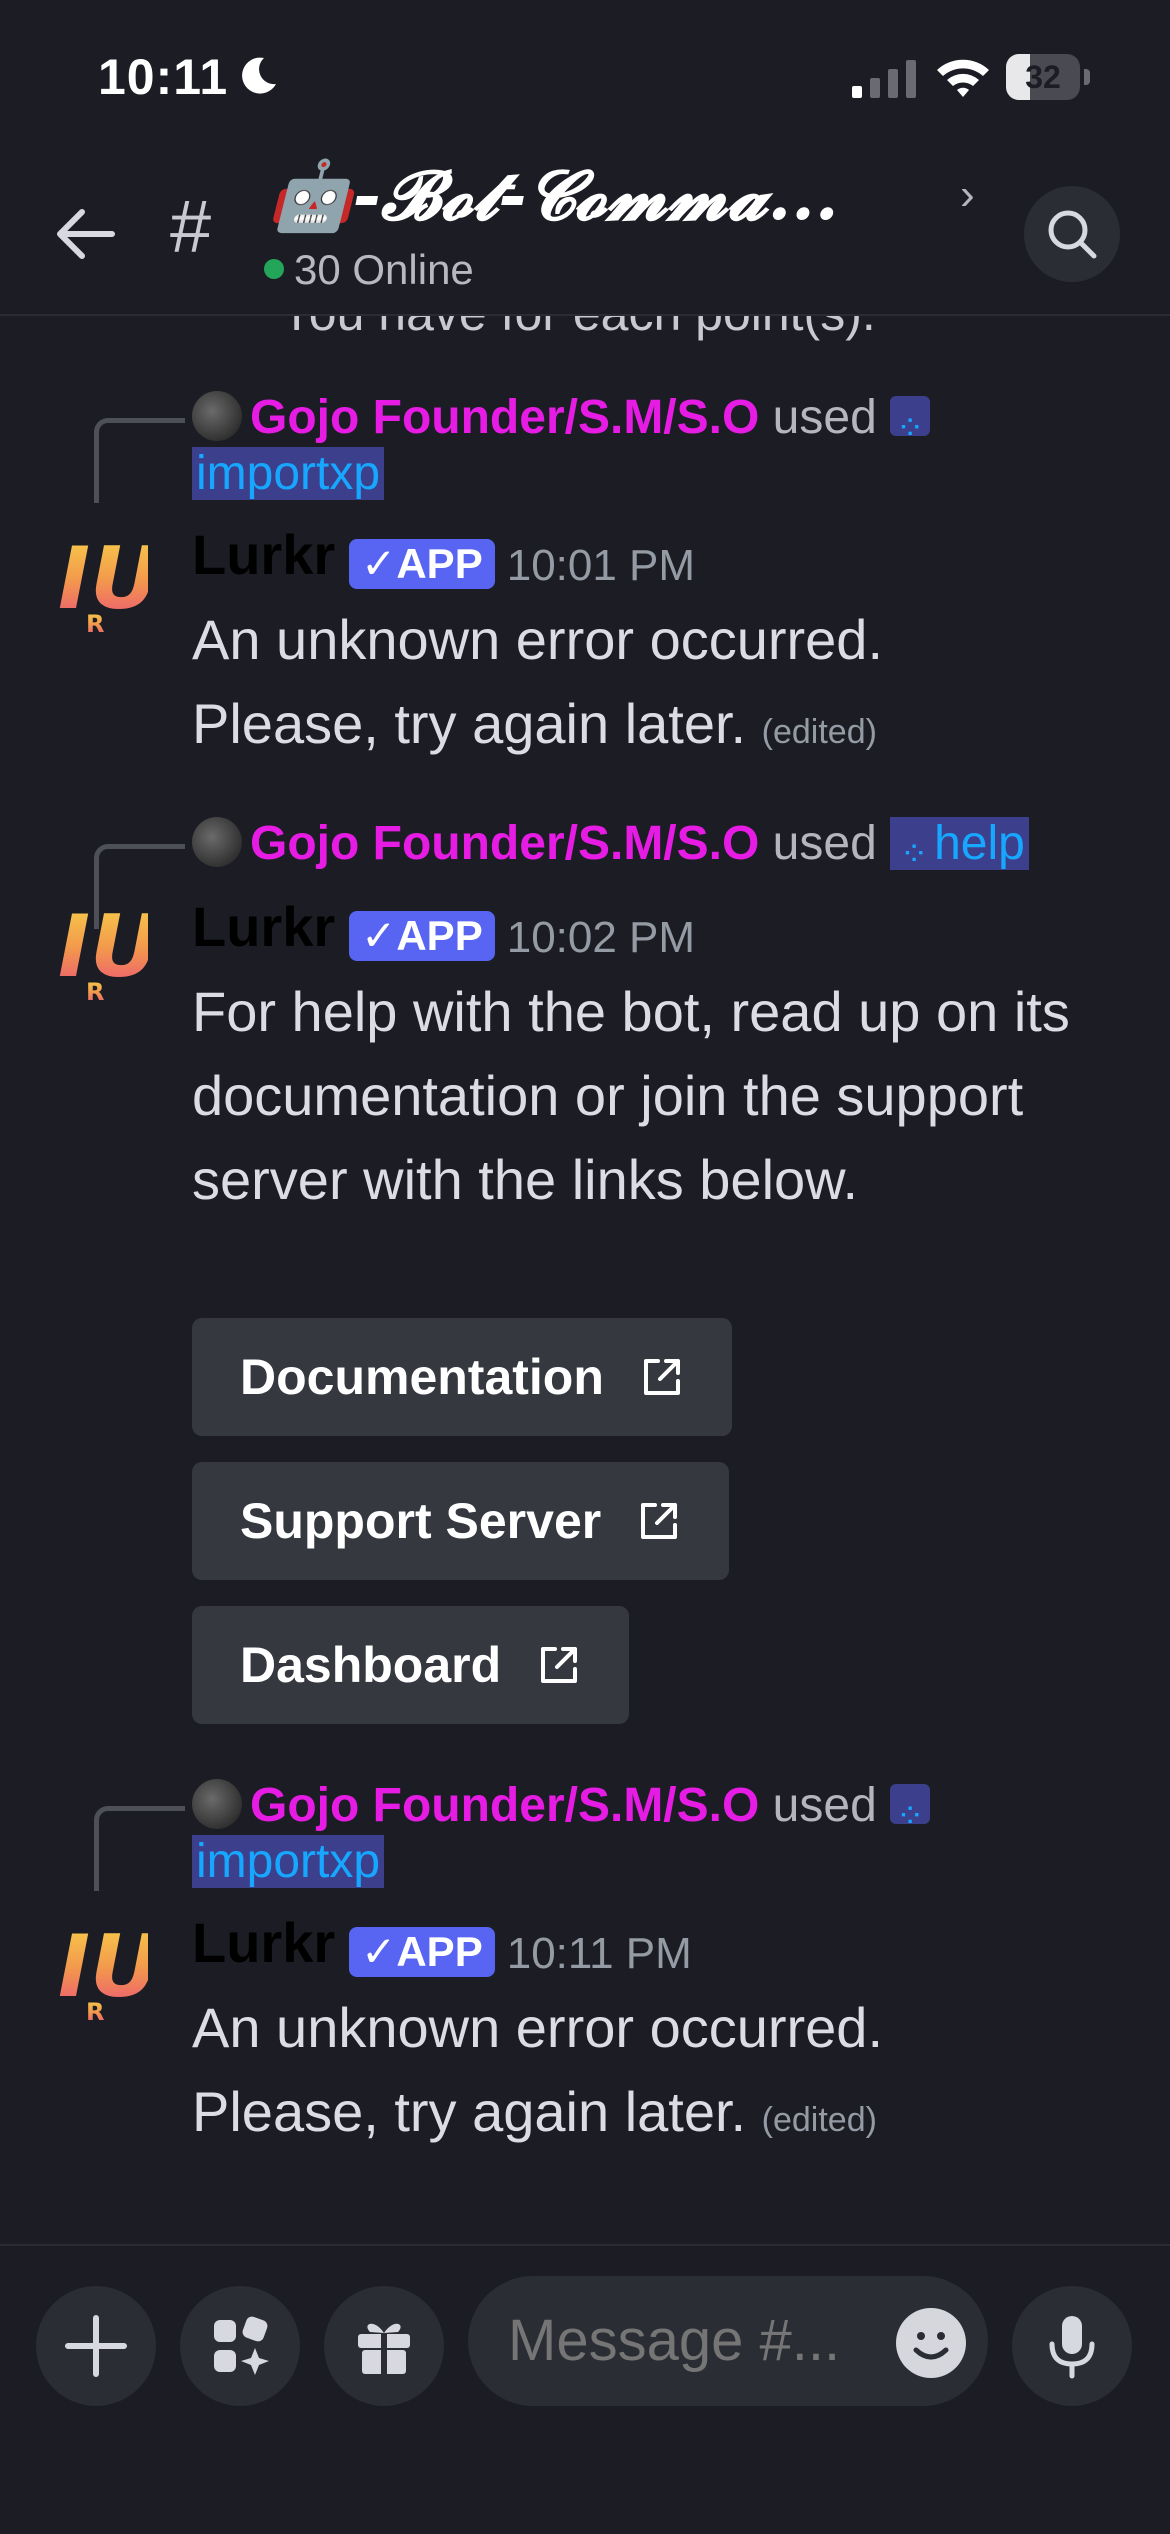 Image resolution: width=1170 pixels, height=2534 pixels. What do you see at coordinates (931, 2346) in the screenshot?
I see `emoji-icon` at bounding box center [931, 2346].